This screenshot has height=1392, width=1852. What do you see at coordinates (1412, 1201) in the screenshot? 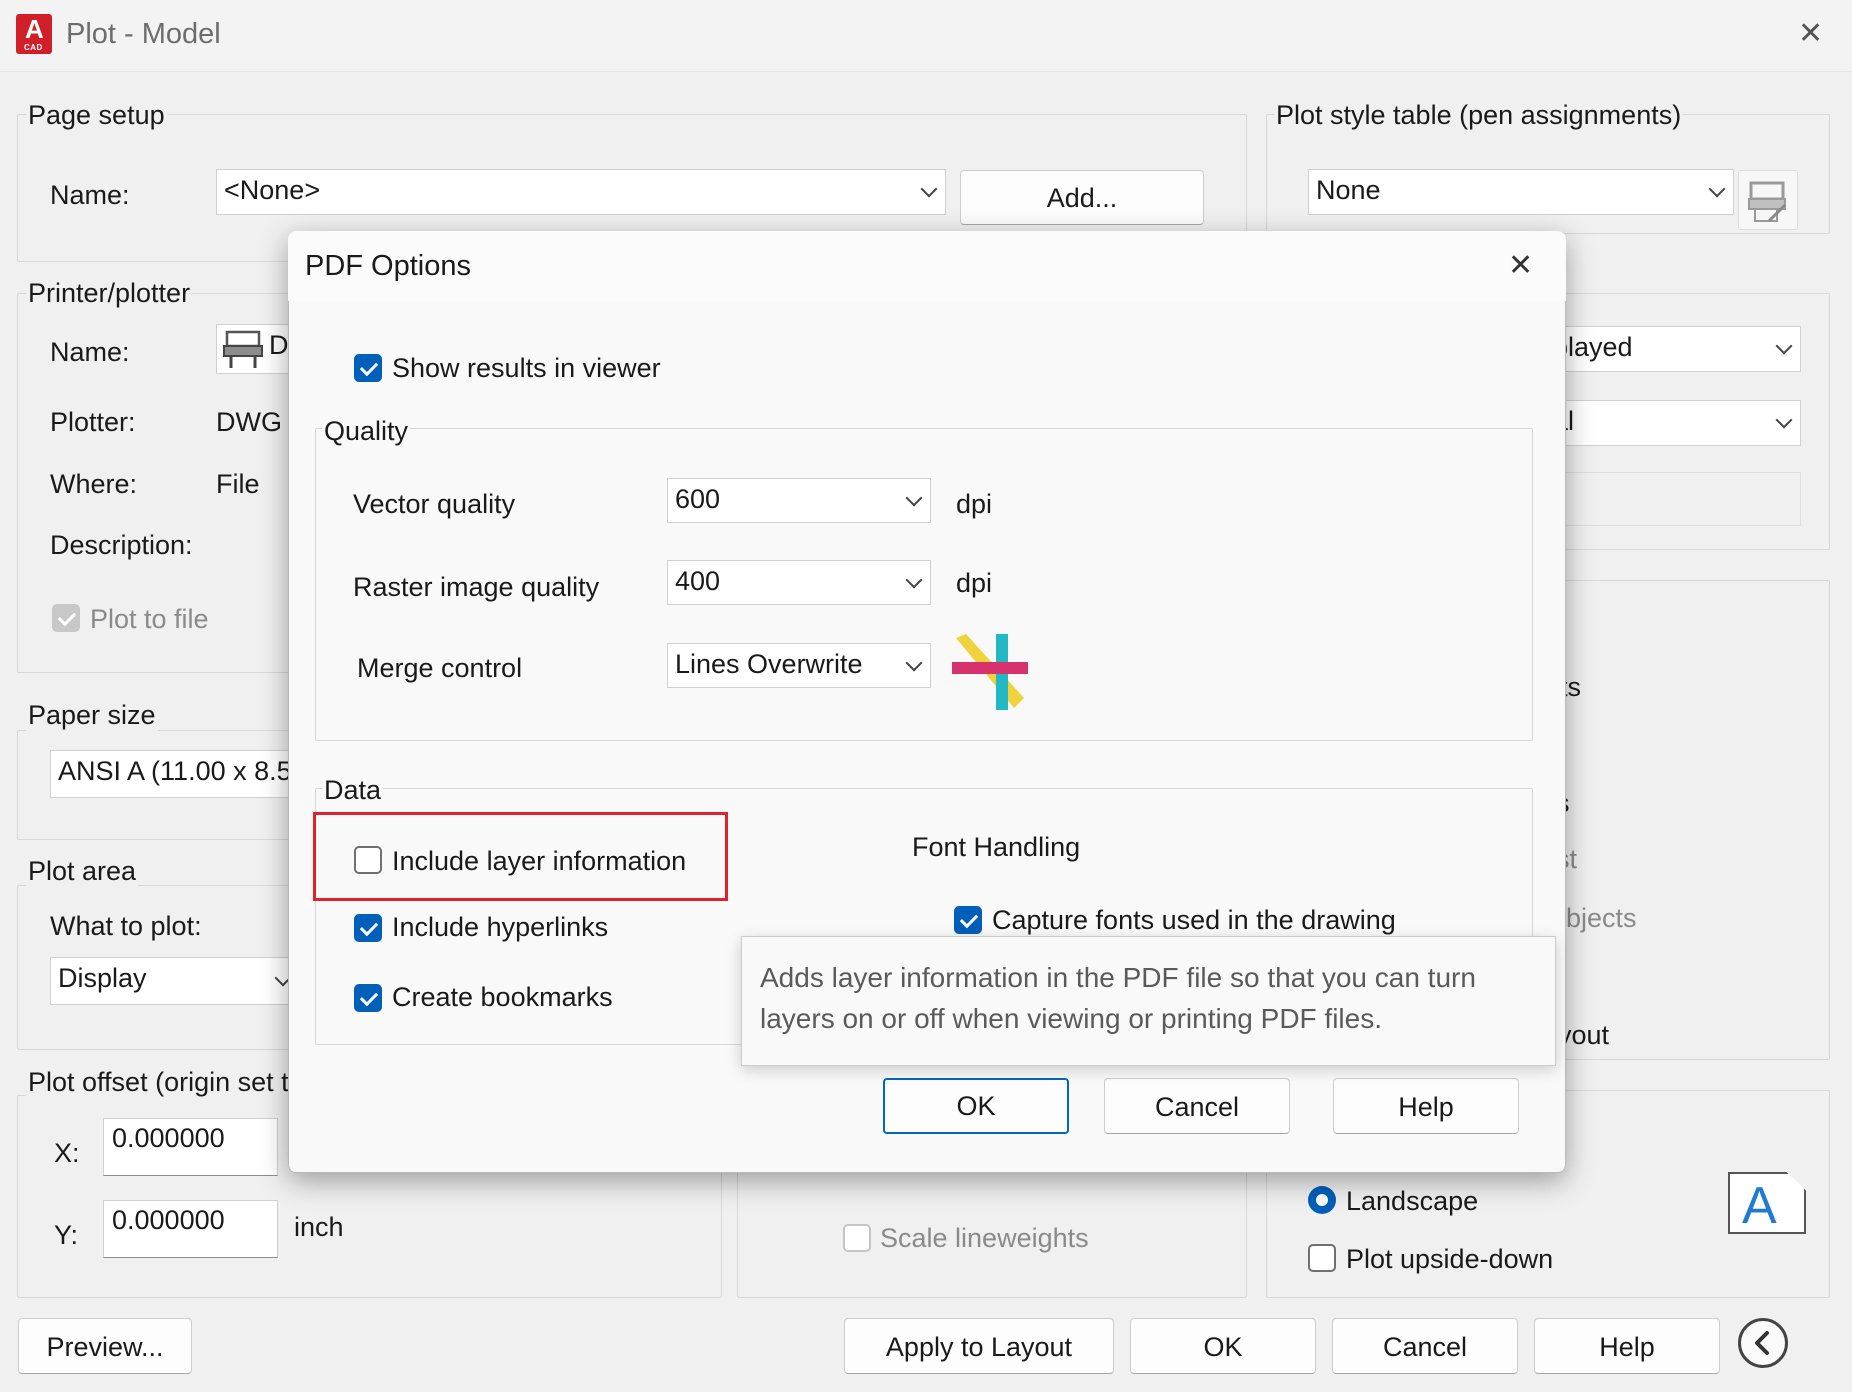
I see `landscape-label: Landscape` at bounding box center [1412, 1201].